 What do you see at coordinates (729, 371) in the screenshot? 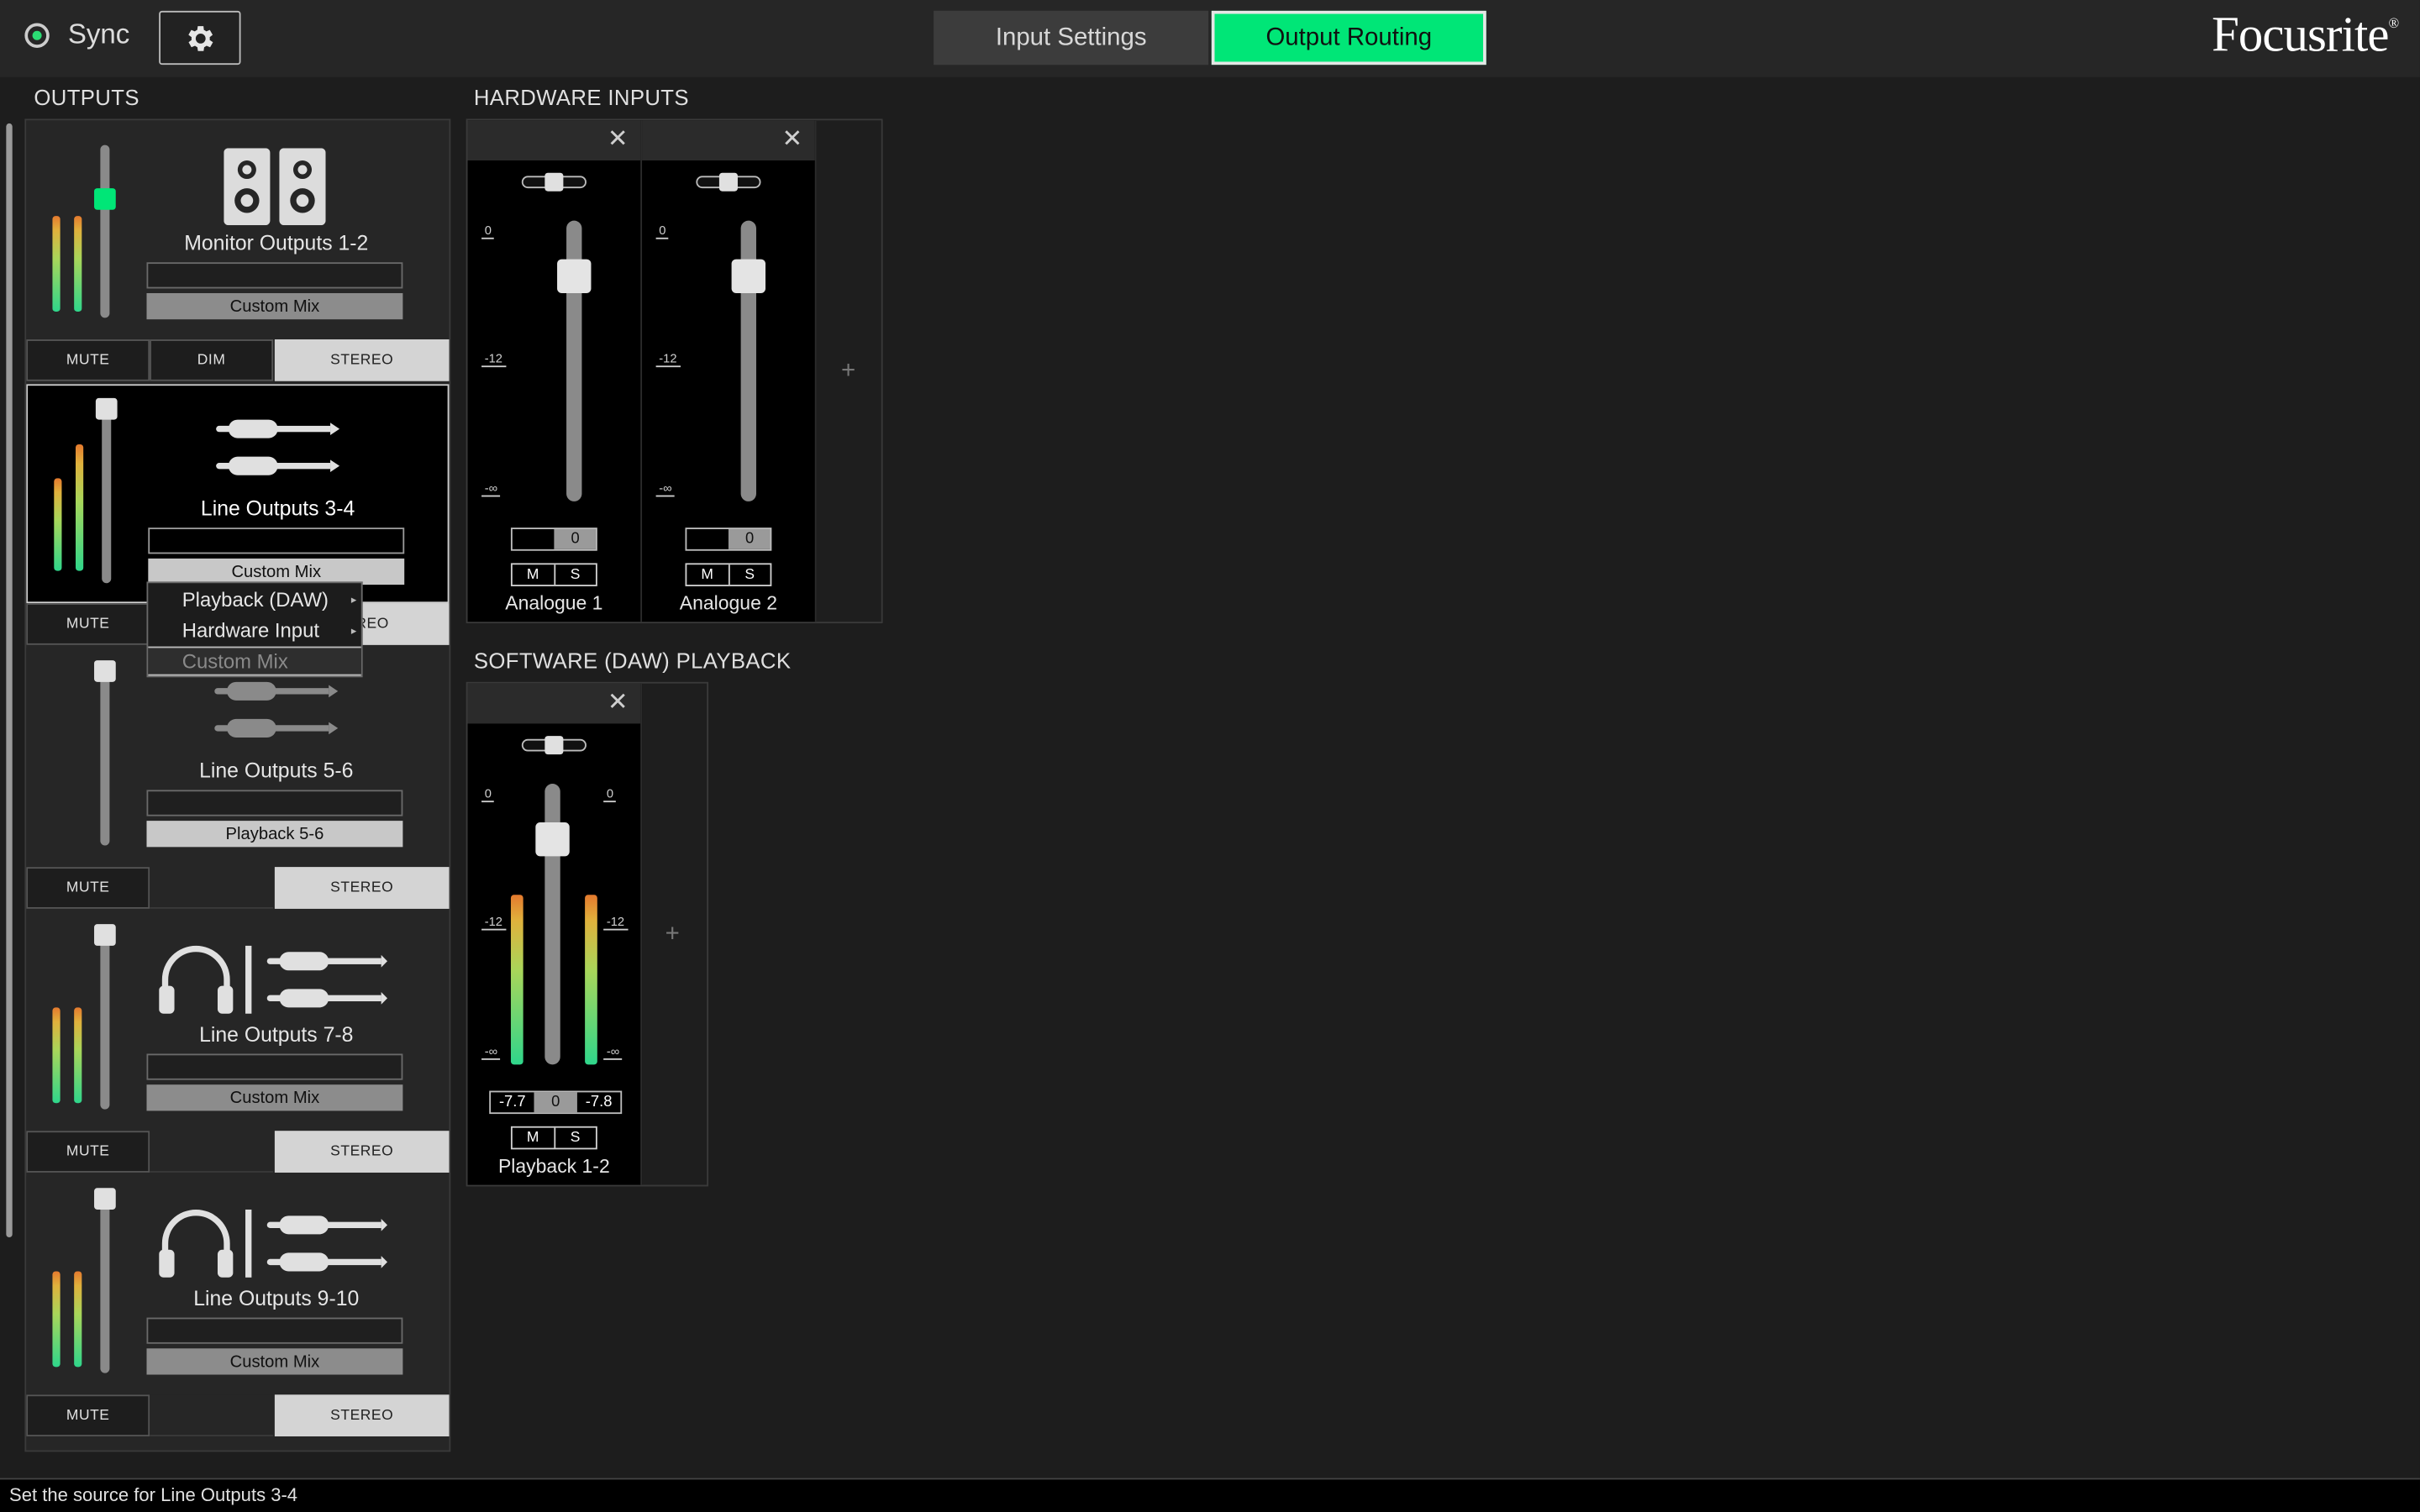
I see `mixer-strip-analogue-2: ✕ 0 -12 -∞ 0 M S Analogue 2` at bounding box center [729, 371].